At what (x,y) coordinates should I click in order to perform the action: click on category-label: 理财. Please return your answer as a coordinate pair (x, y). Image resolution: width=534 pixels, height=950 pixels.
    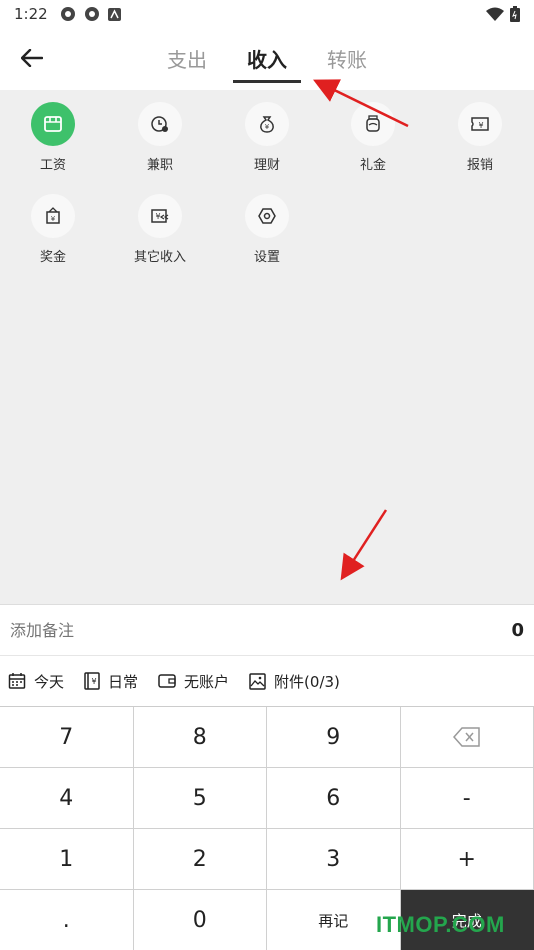
    Looking at the image, I should click on (266, 165).